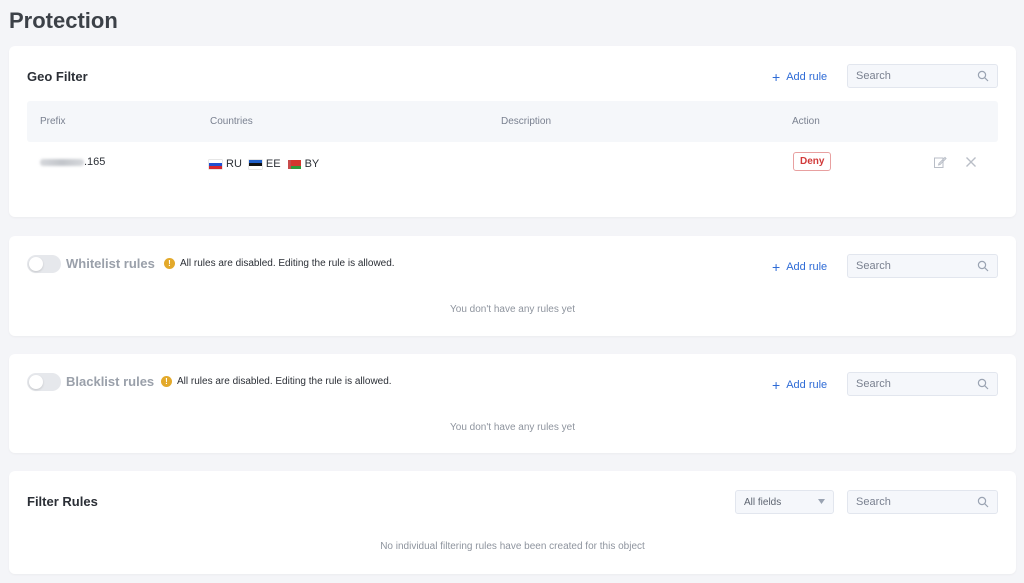 The image size is (1024, 583). Describe the element at coordinates (526, 121) in the screenshot. I see `column-header-description: Description` at that location.